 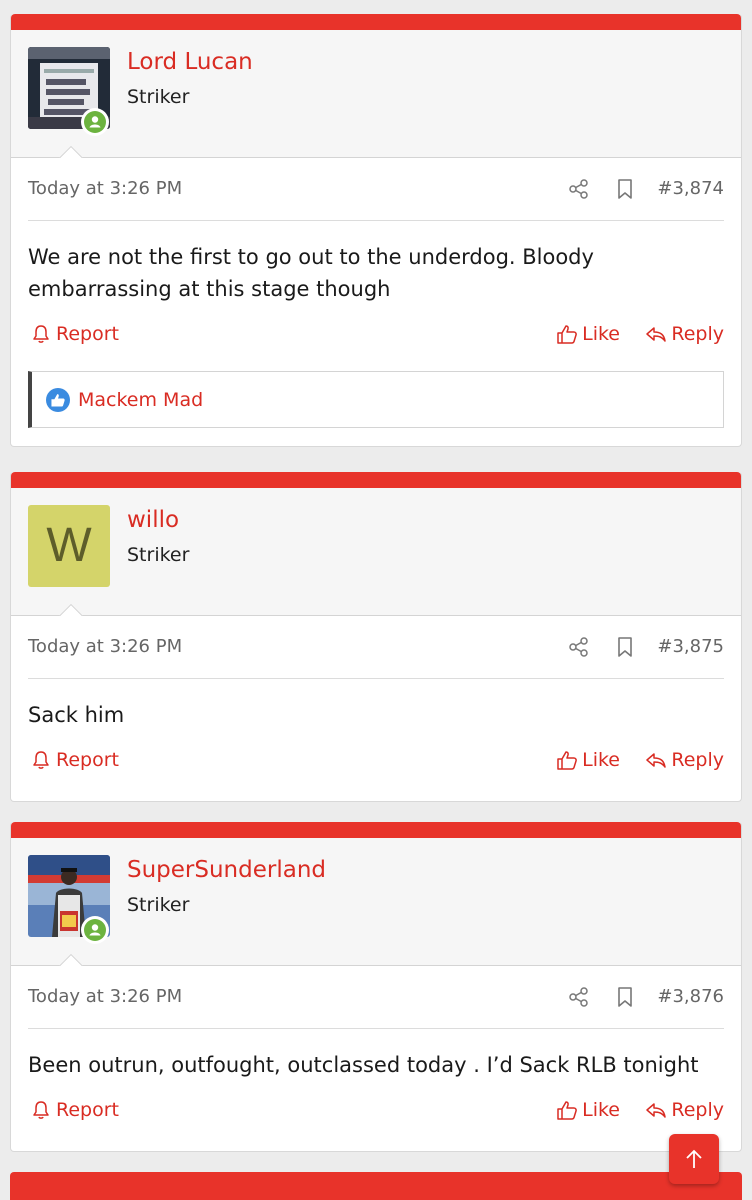 I want to click on post-user-header: SuperSunderland Striker, so click(x=376, y=902).